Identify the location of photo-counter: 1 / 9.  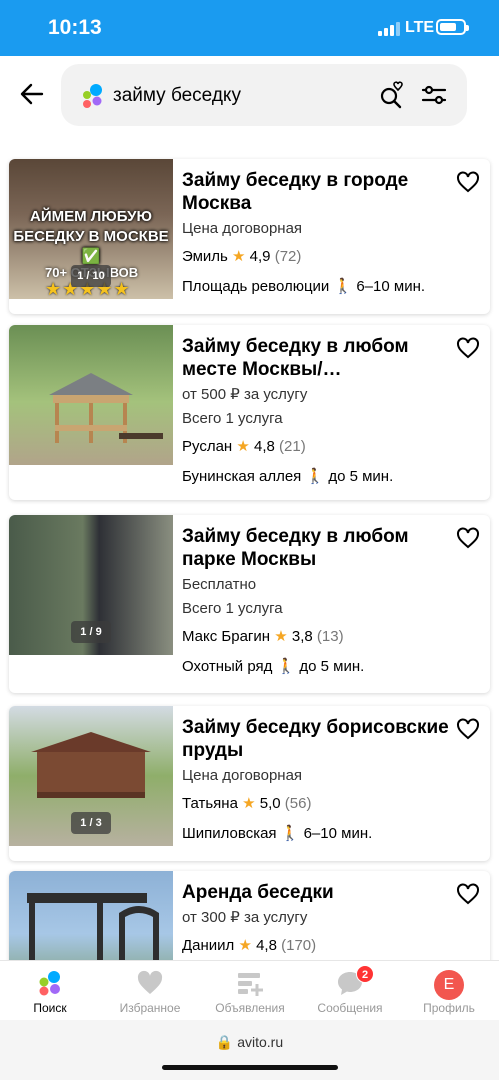
(91, 632).